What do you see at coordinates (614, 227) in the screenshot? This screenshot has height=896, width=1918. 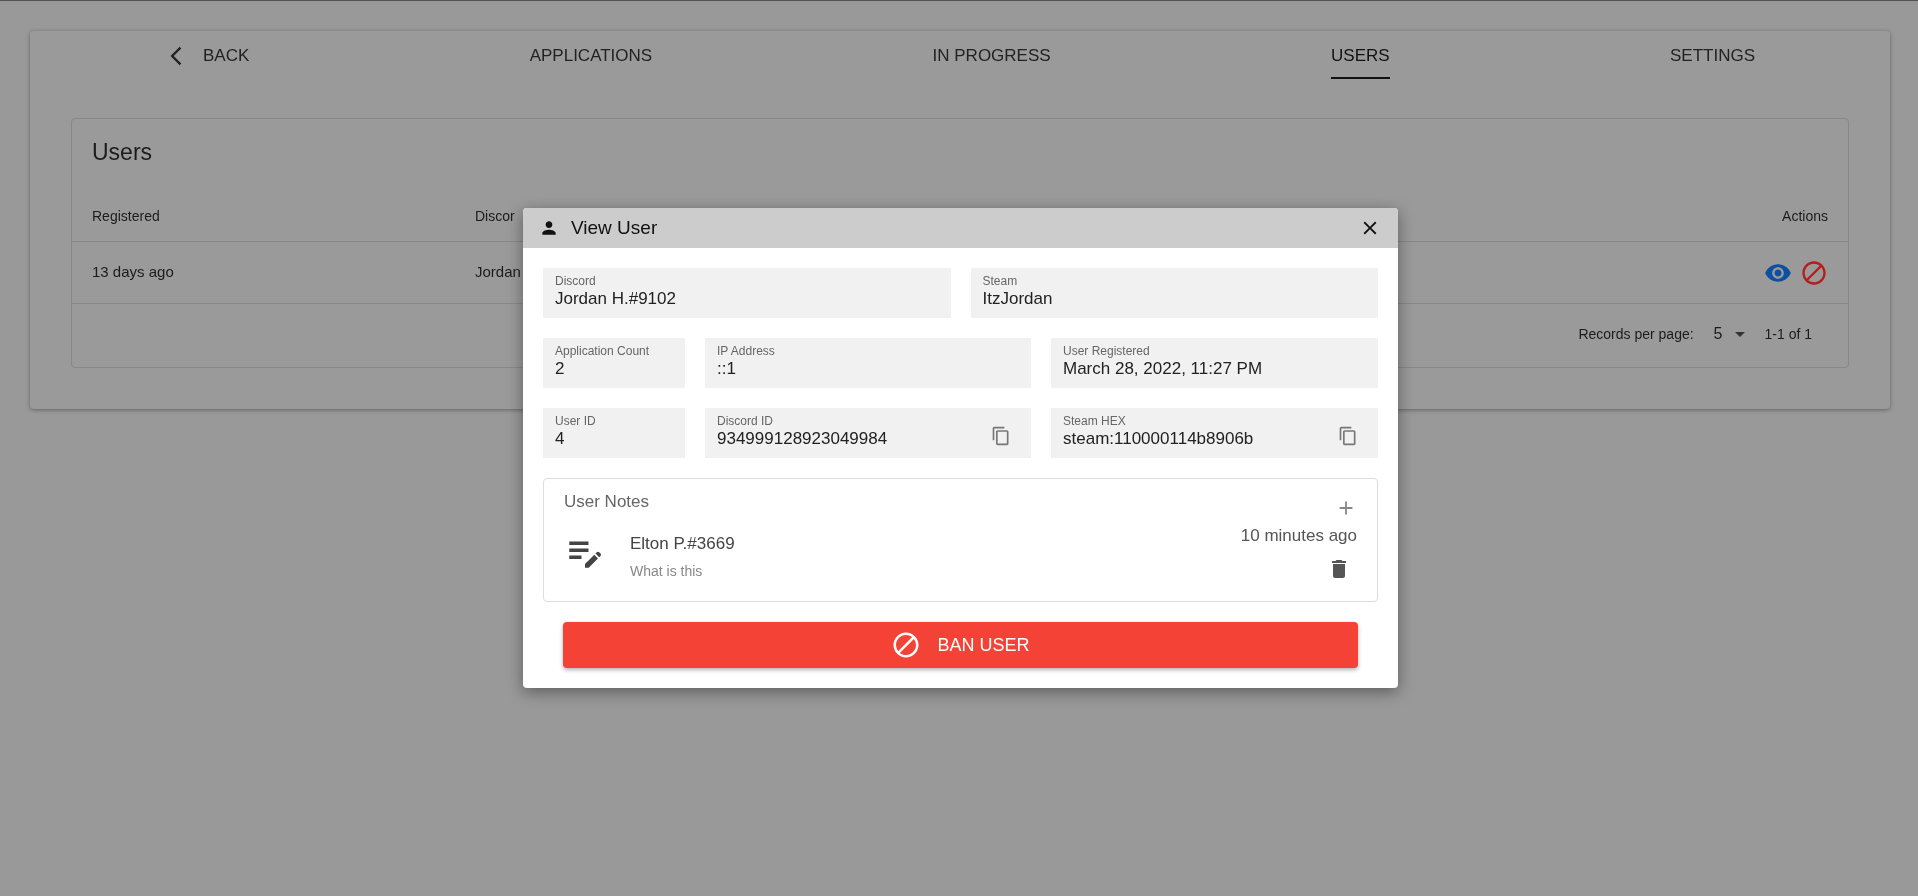 I see `dialog-title: View User` at bounding box center [614, 227].